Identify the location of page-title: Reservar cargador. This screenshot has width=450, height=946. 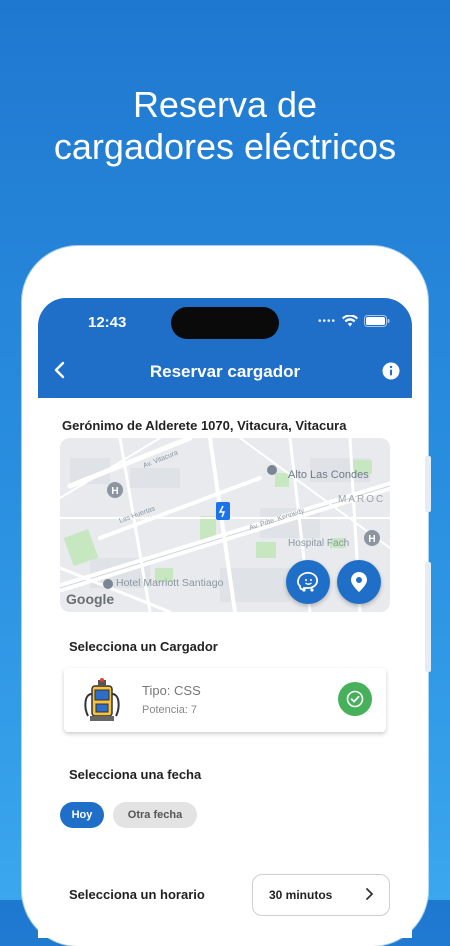
(225, 371).